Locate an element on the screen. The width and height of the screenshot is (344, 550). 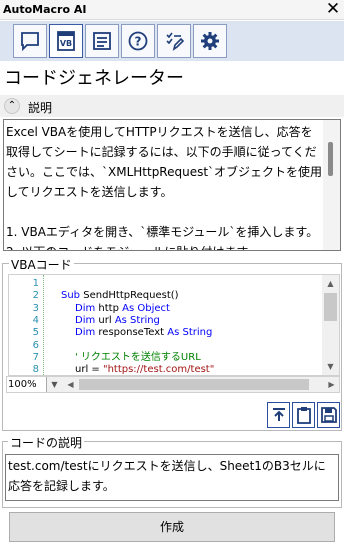
settings-button is located at coordinates (210, 41).